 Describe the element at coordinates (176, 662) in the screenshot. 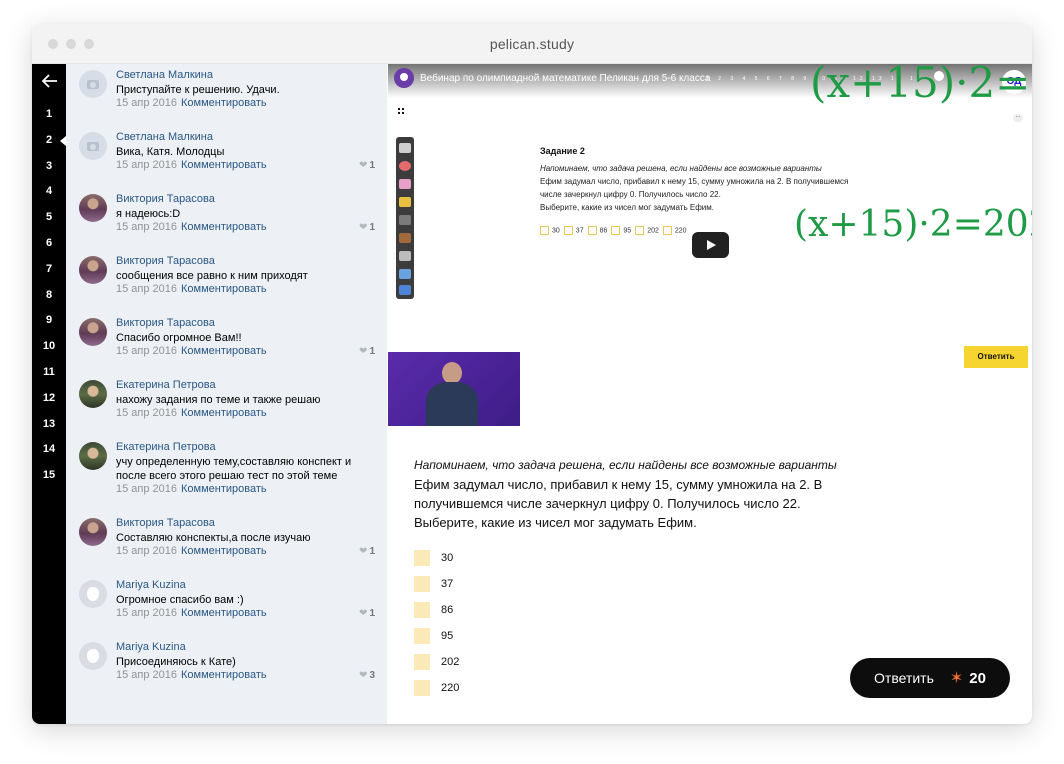

I see `comment-text: Присоединяюсь к Кате)` at that location.